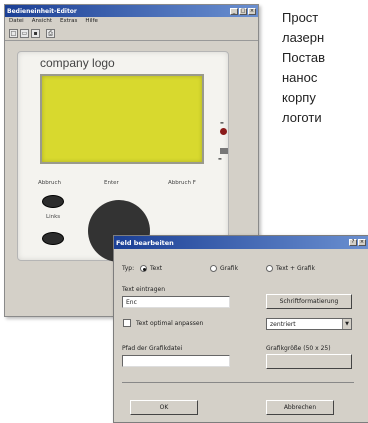  I want to click on dialog-window-controls: ? ×, so click(357, 242).